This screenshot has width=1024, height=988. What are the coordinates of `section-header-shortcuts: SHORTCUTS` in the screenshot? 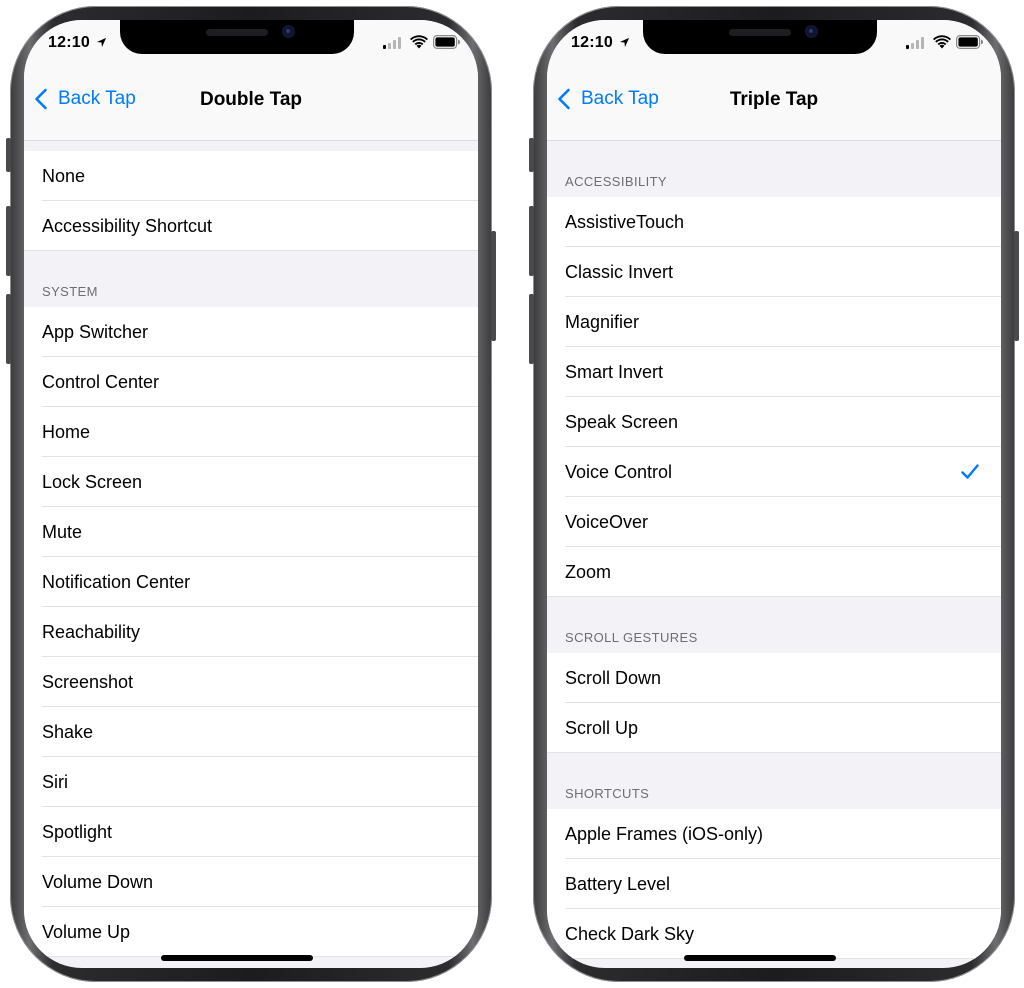 It's located at (774, 781).